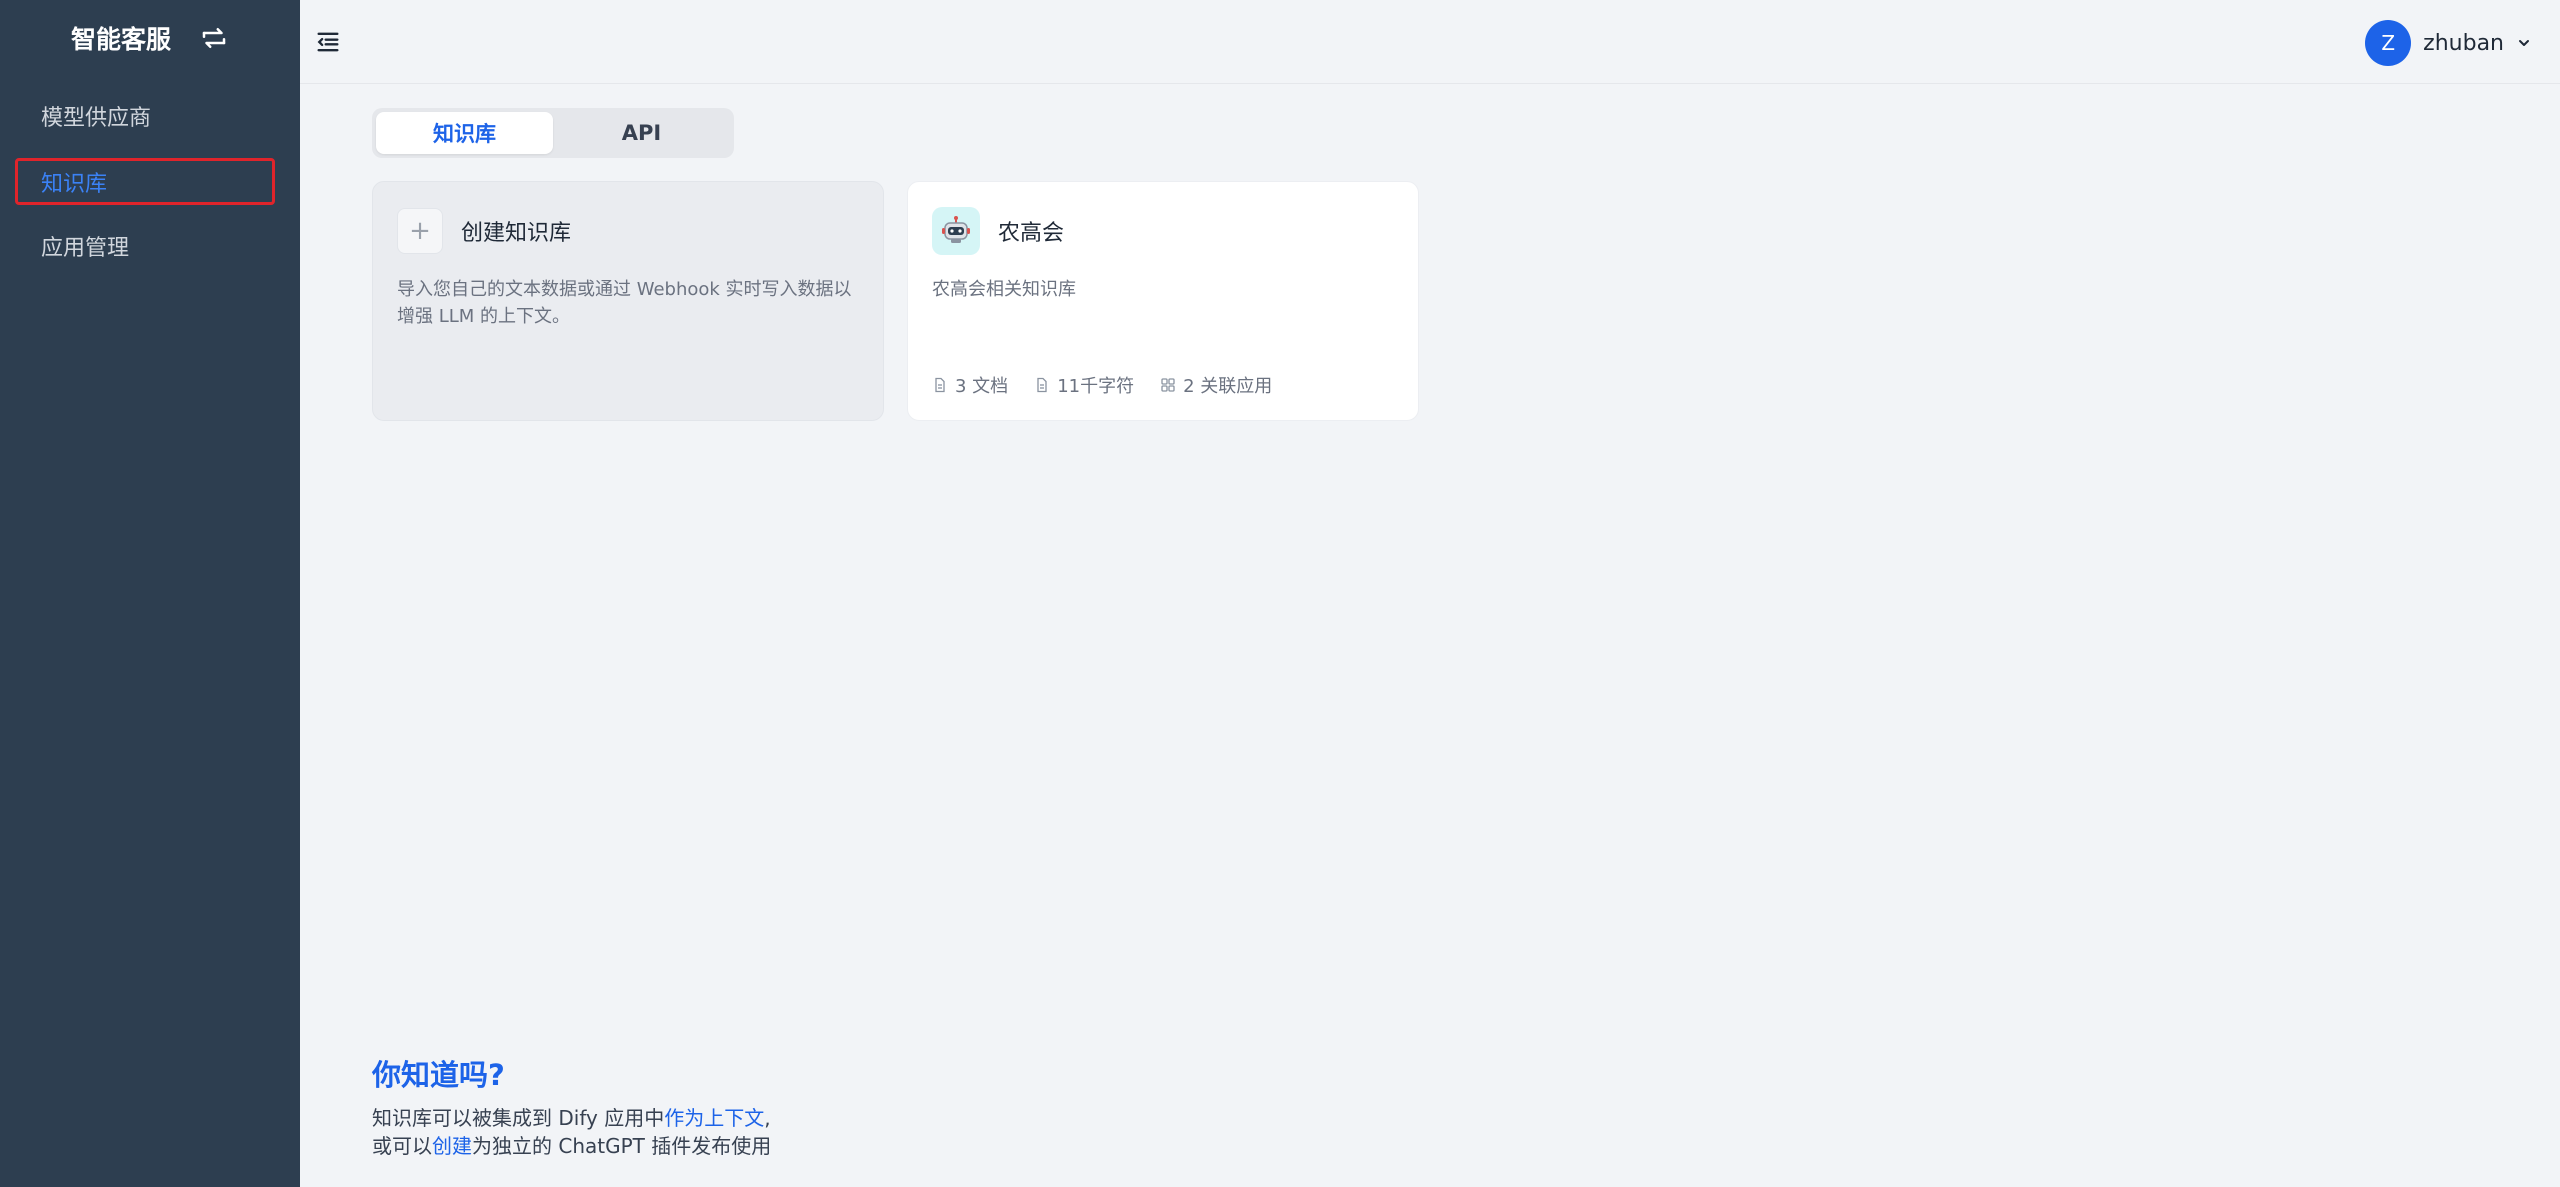 Image resolution: width=2560 pixels, height=1187 pixels. What do you see at coordinates (1430, 42) in the screenshot?
I see `topbar: Z zhuban` at bounding box center [1430, 42].